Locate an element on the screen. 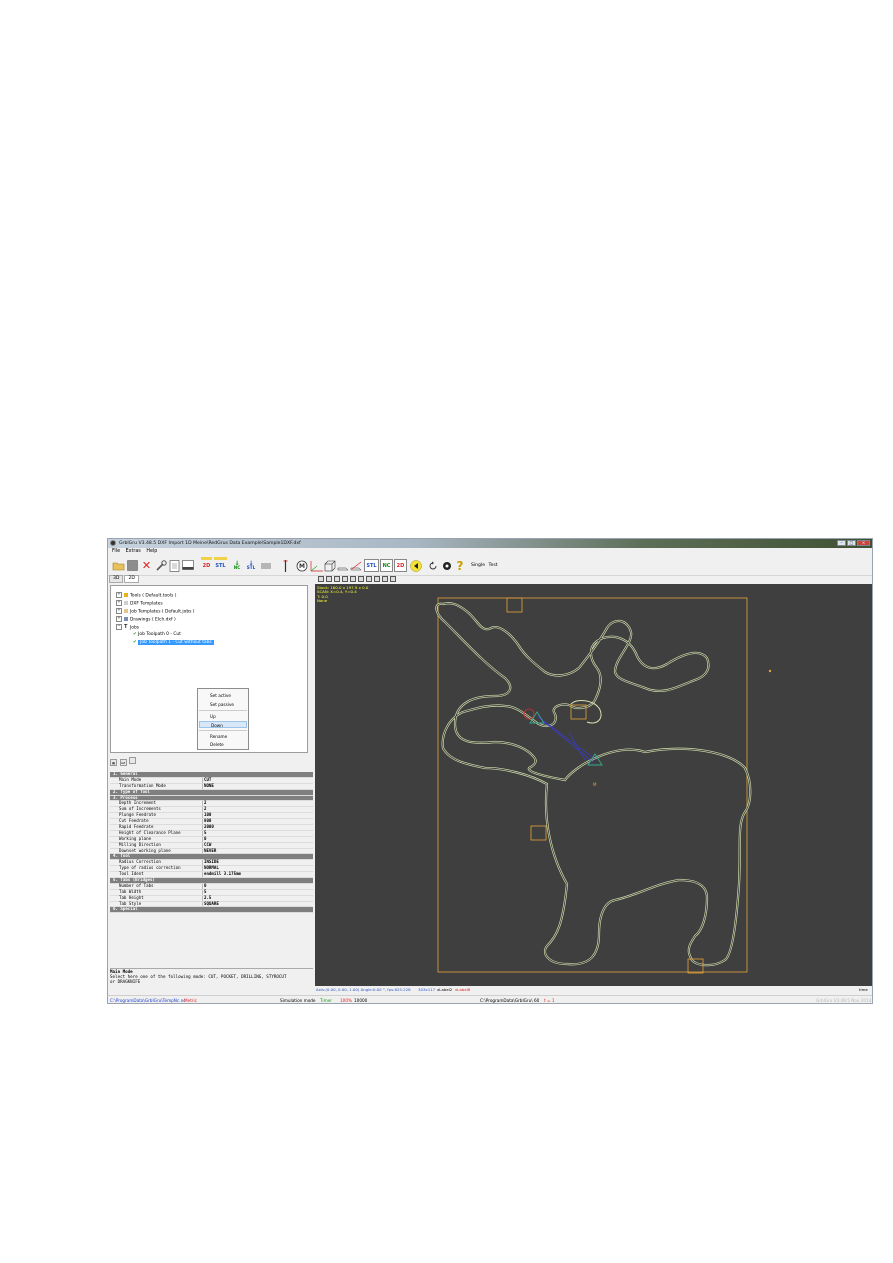  stl-view-button: STL is located at coordinates (371, 565).